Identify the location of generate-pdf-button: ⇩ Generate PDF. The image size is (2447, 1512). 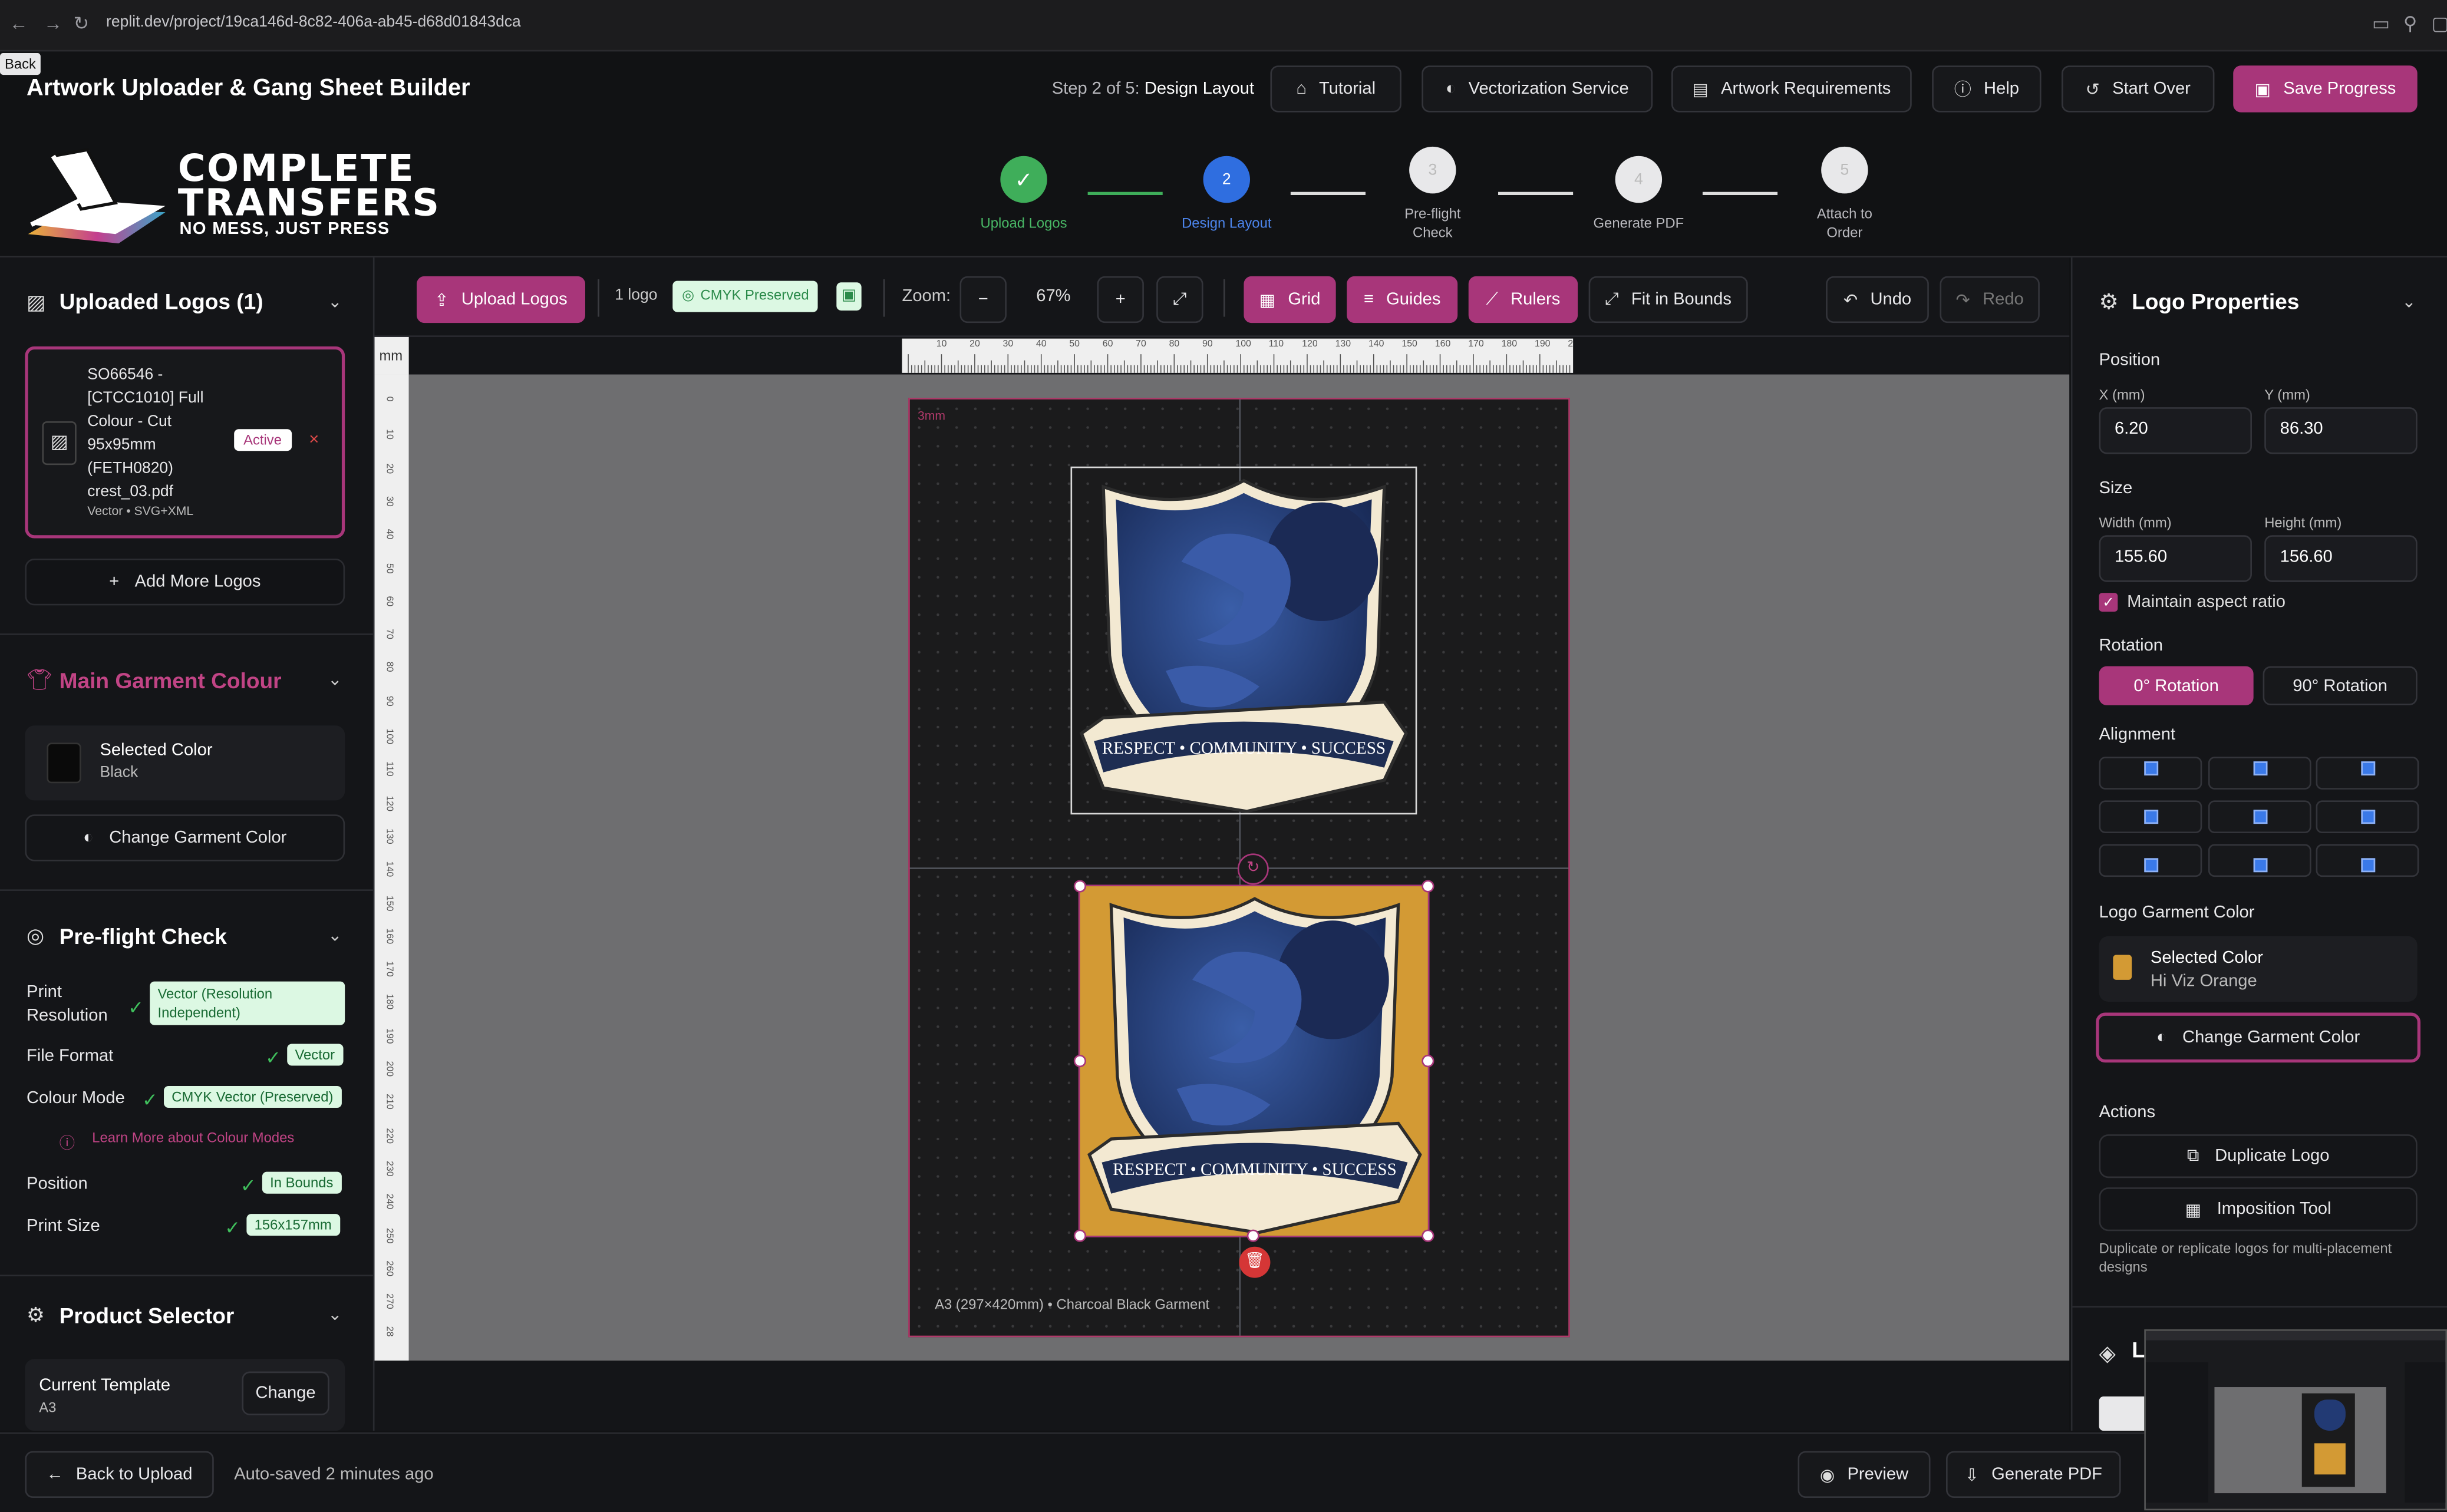
(2033, 1474).